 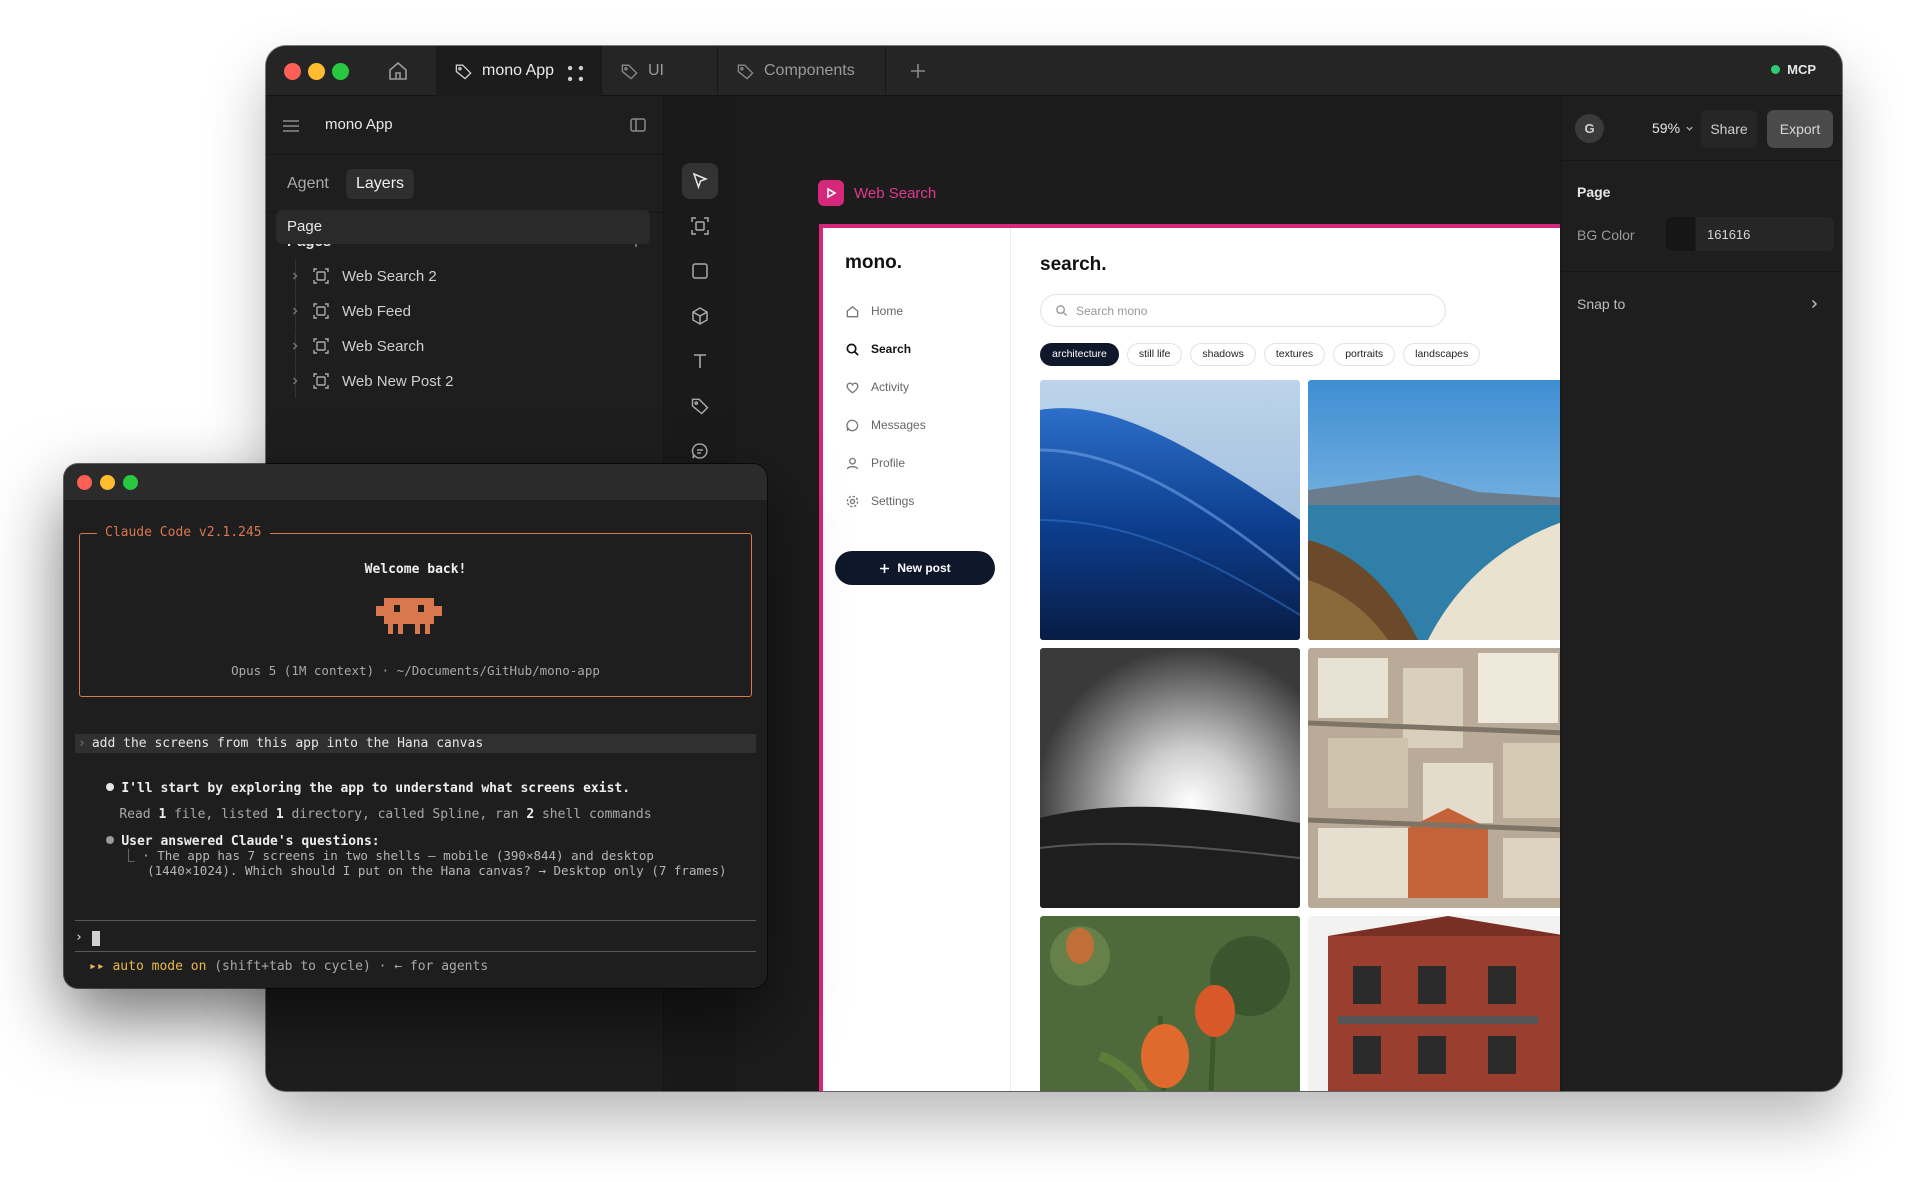 I want to click on gear-icon, so click(x=852, y=501).